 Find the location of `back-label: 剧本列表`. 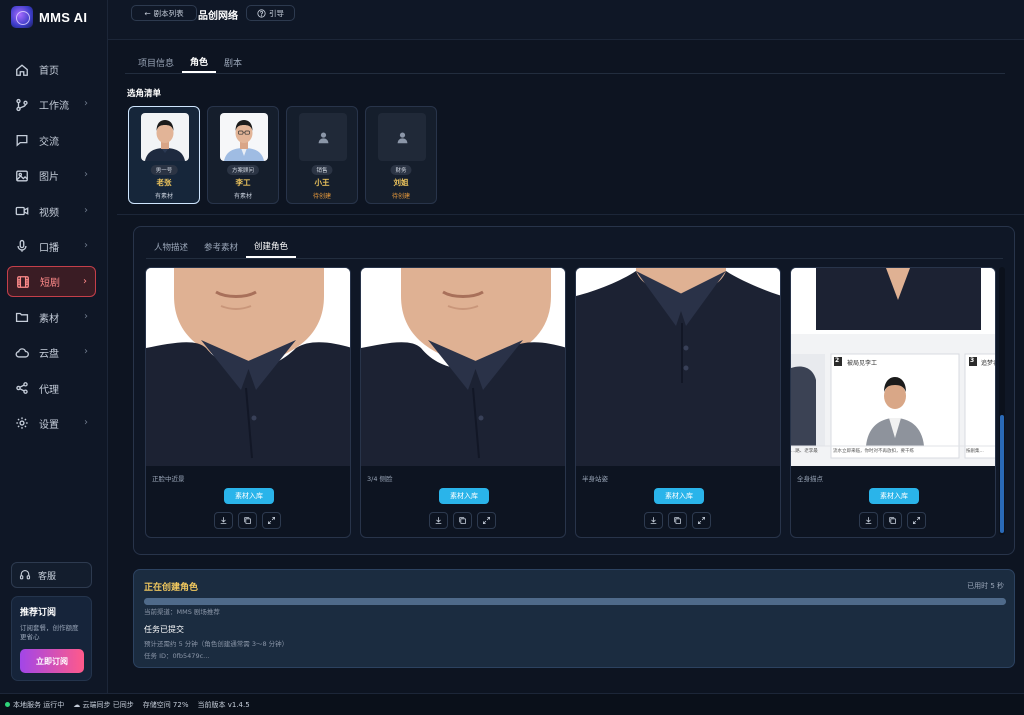

back-label: 剧本列表 is located at coordinates (168, 13).